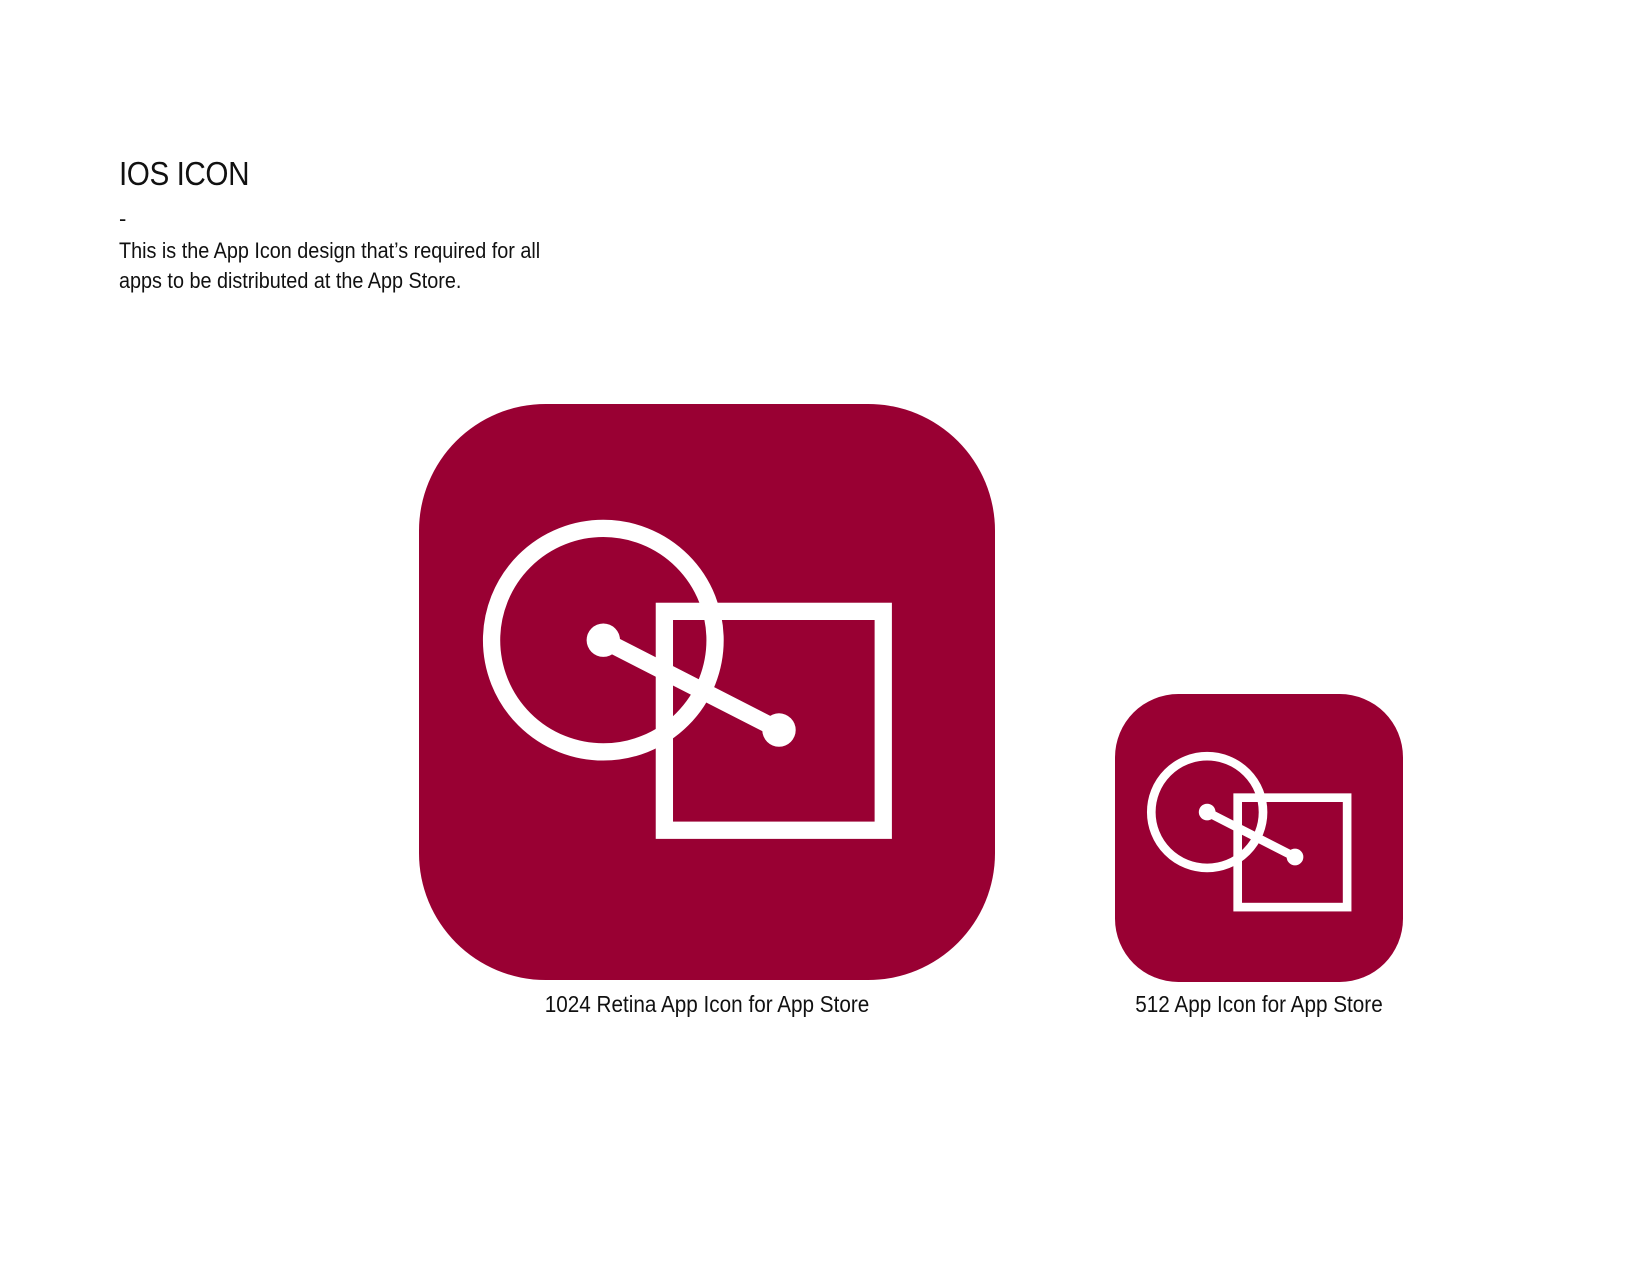 The width and height of the screenshot is (1650, 1275). What do you see at coordinates (1259, 838) in the screenshot?
I see `app-icon-small` at bounding box center [1259, 838].